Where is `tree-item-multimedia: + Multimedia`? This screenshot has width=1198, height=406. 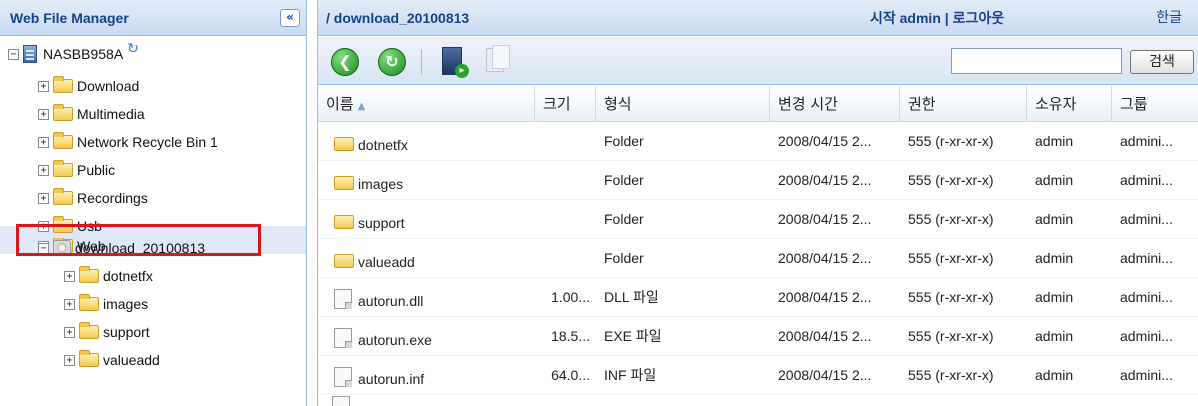
tree-item-multimedia: + Multimedia is located at coordinates (91, 114).